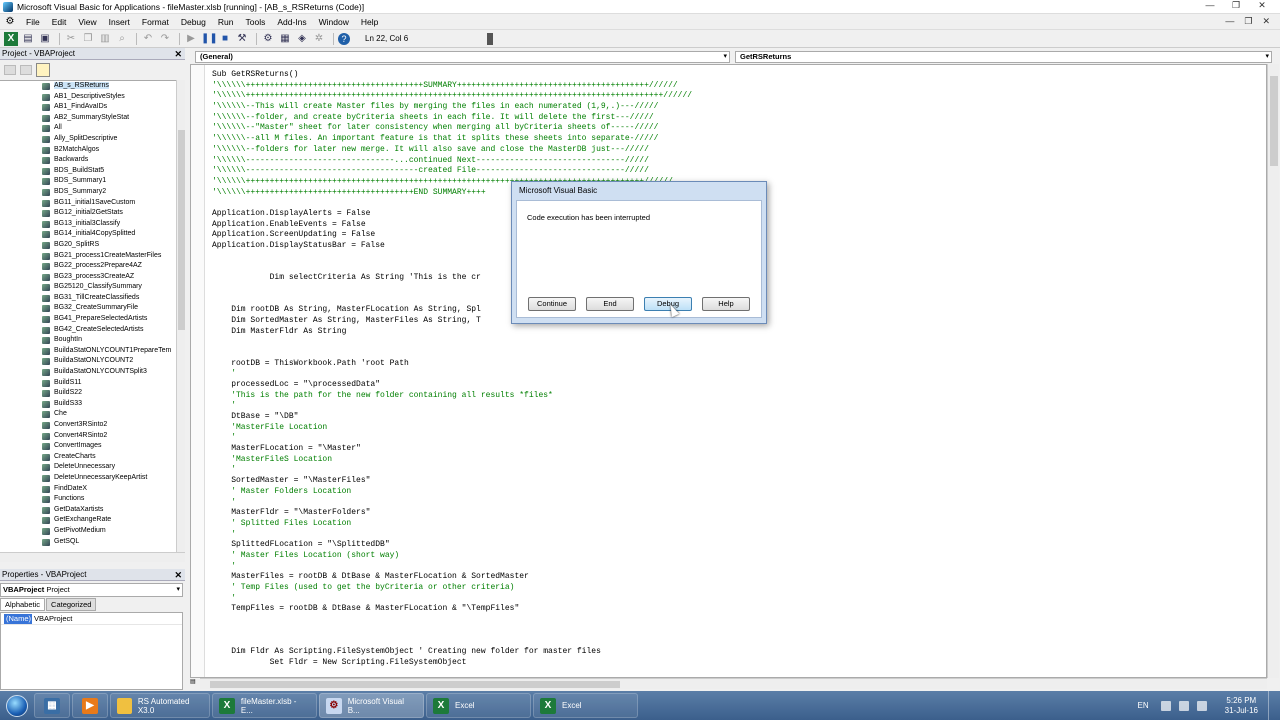  What do you see at coordinates (1210, 5) in the screenshot?
I see `minimize-button: —` at bounding box center [1210, 5].